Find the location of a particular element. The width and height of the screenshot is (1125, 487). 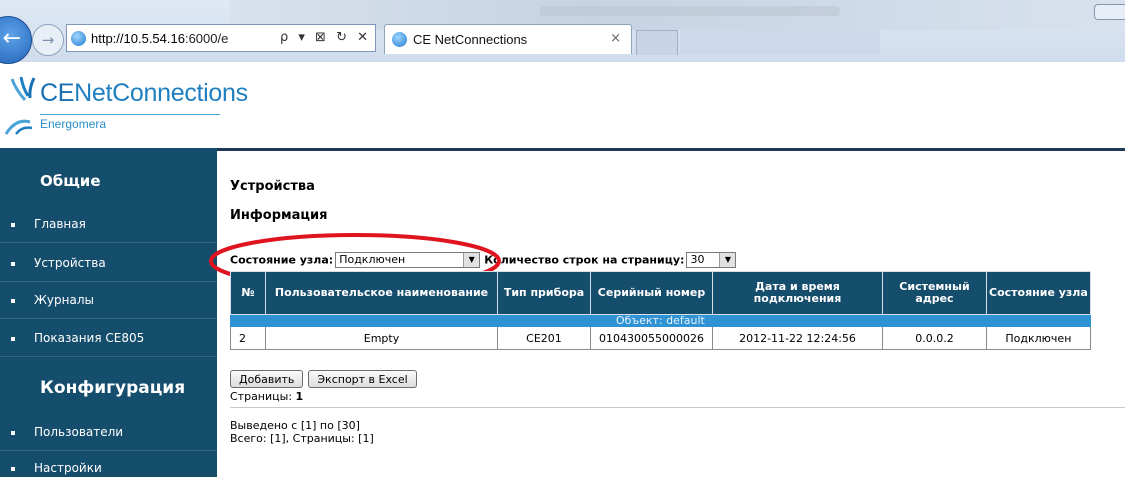

sidebar-item-label: Устройства is located at coordinates (70, 263).